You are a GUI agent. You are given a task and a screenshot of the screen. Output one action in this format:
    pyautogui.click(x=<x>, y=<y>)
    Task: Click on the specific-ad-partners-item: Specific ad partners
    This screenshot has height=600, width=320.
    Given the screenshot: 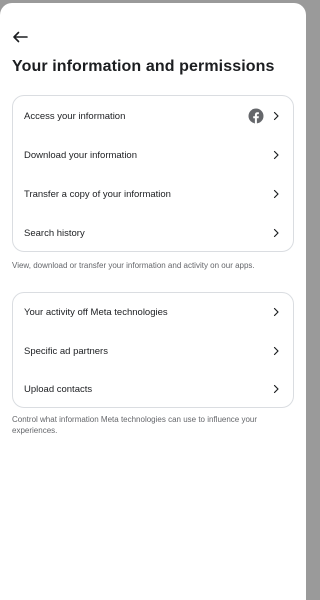 What is the action you would take?
    pyautogui.click(x=153, y=351)
    